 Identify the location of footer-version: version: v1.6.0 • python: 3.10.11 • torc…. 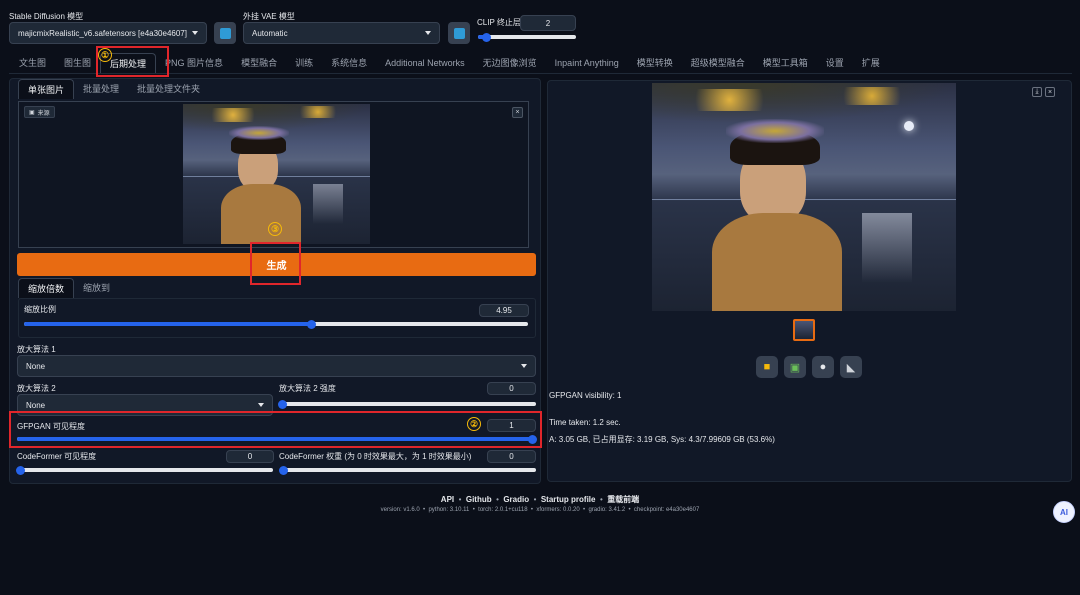
(540, 510).